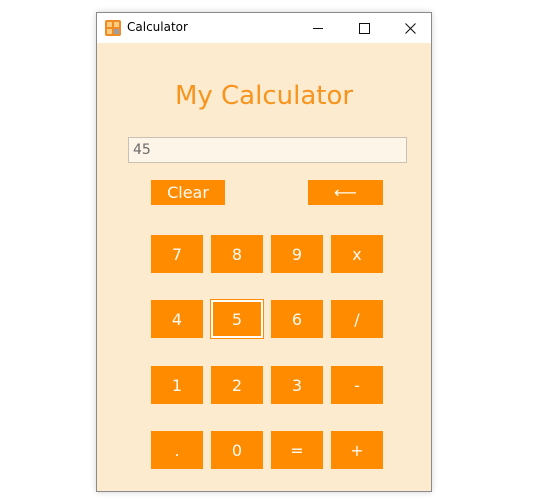 This screenshot has width=543, height=501. I want to click on key-subtract: -, so click(357, 385).